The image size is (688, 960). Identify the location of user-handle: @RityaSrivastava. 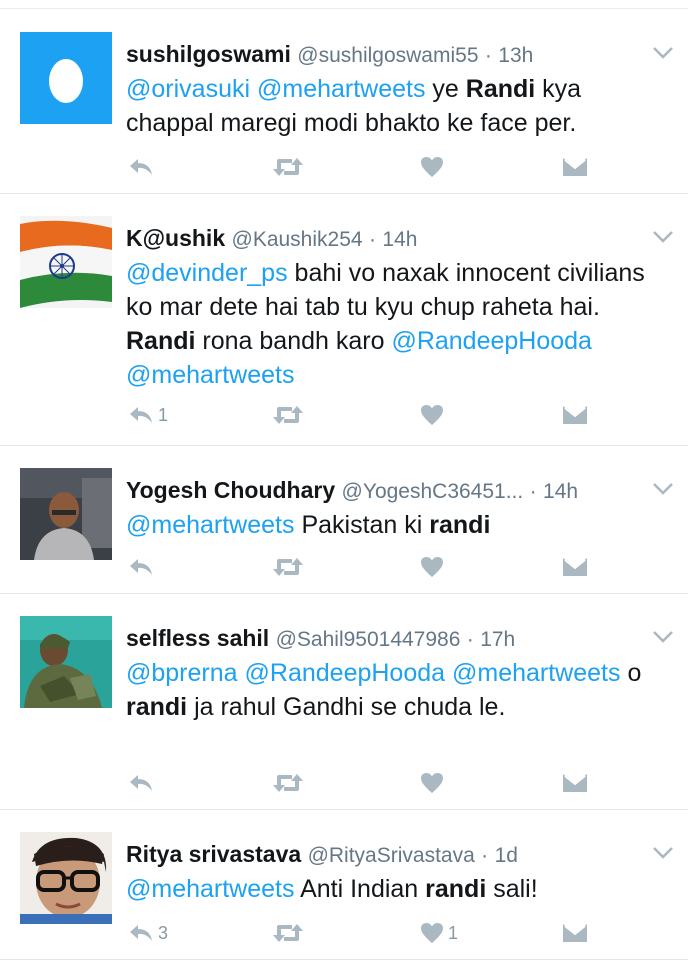
(391, 855).